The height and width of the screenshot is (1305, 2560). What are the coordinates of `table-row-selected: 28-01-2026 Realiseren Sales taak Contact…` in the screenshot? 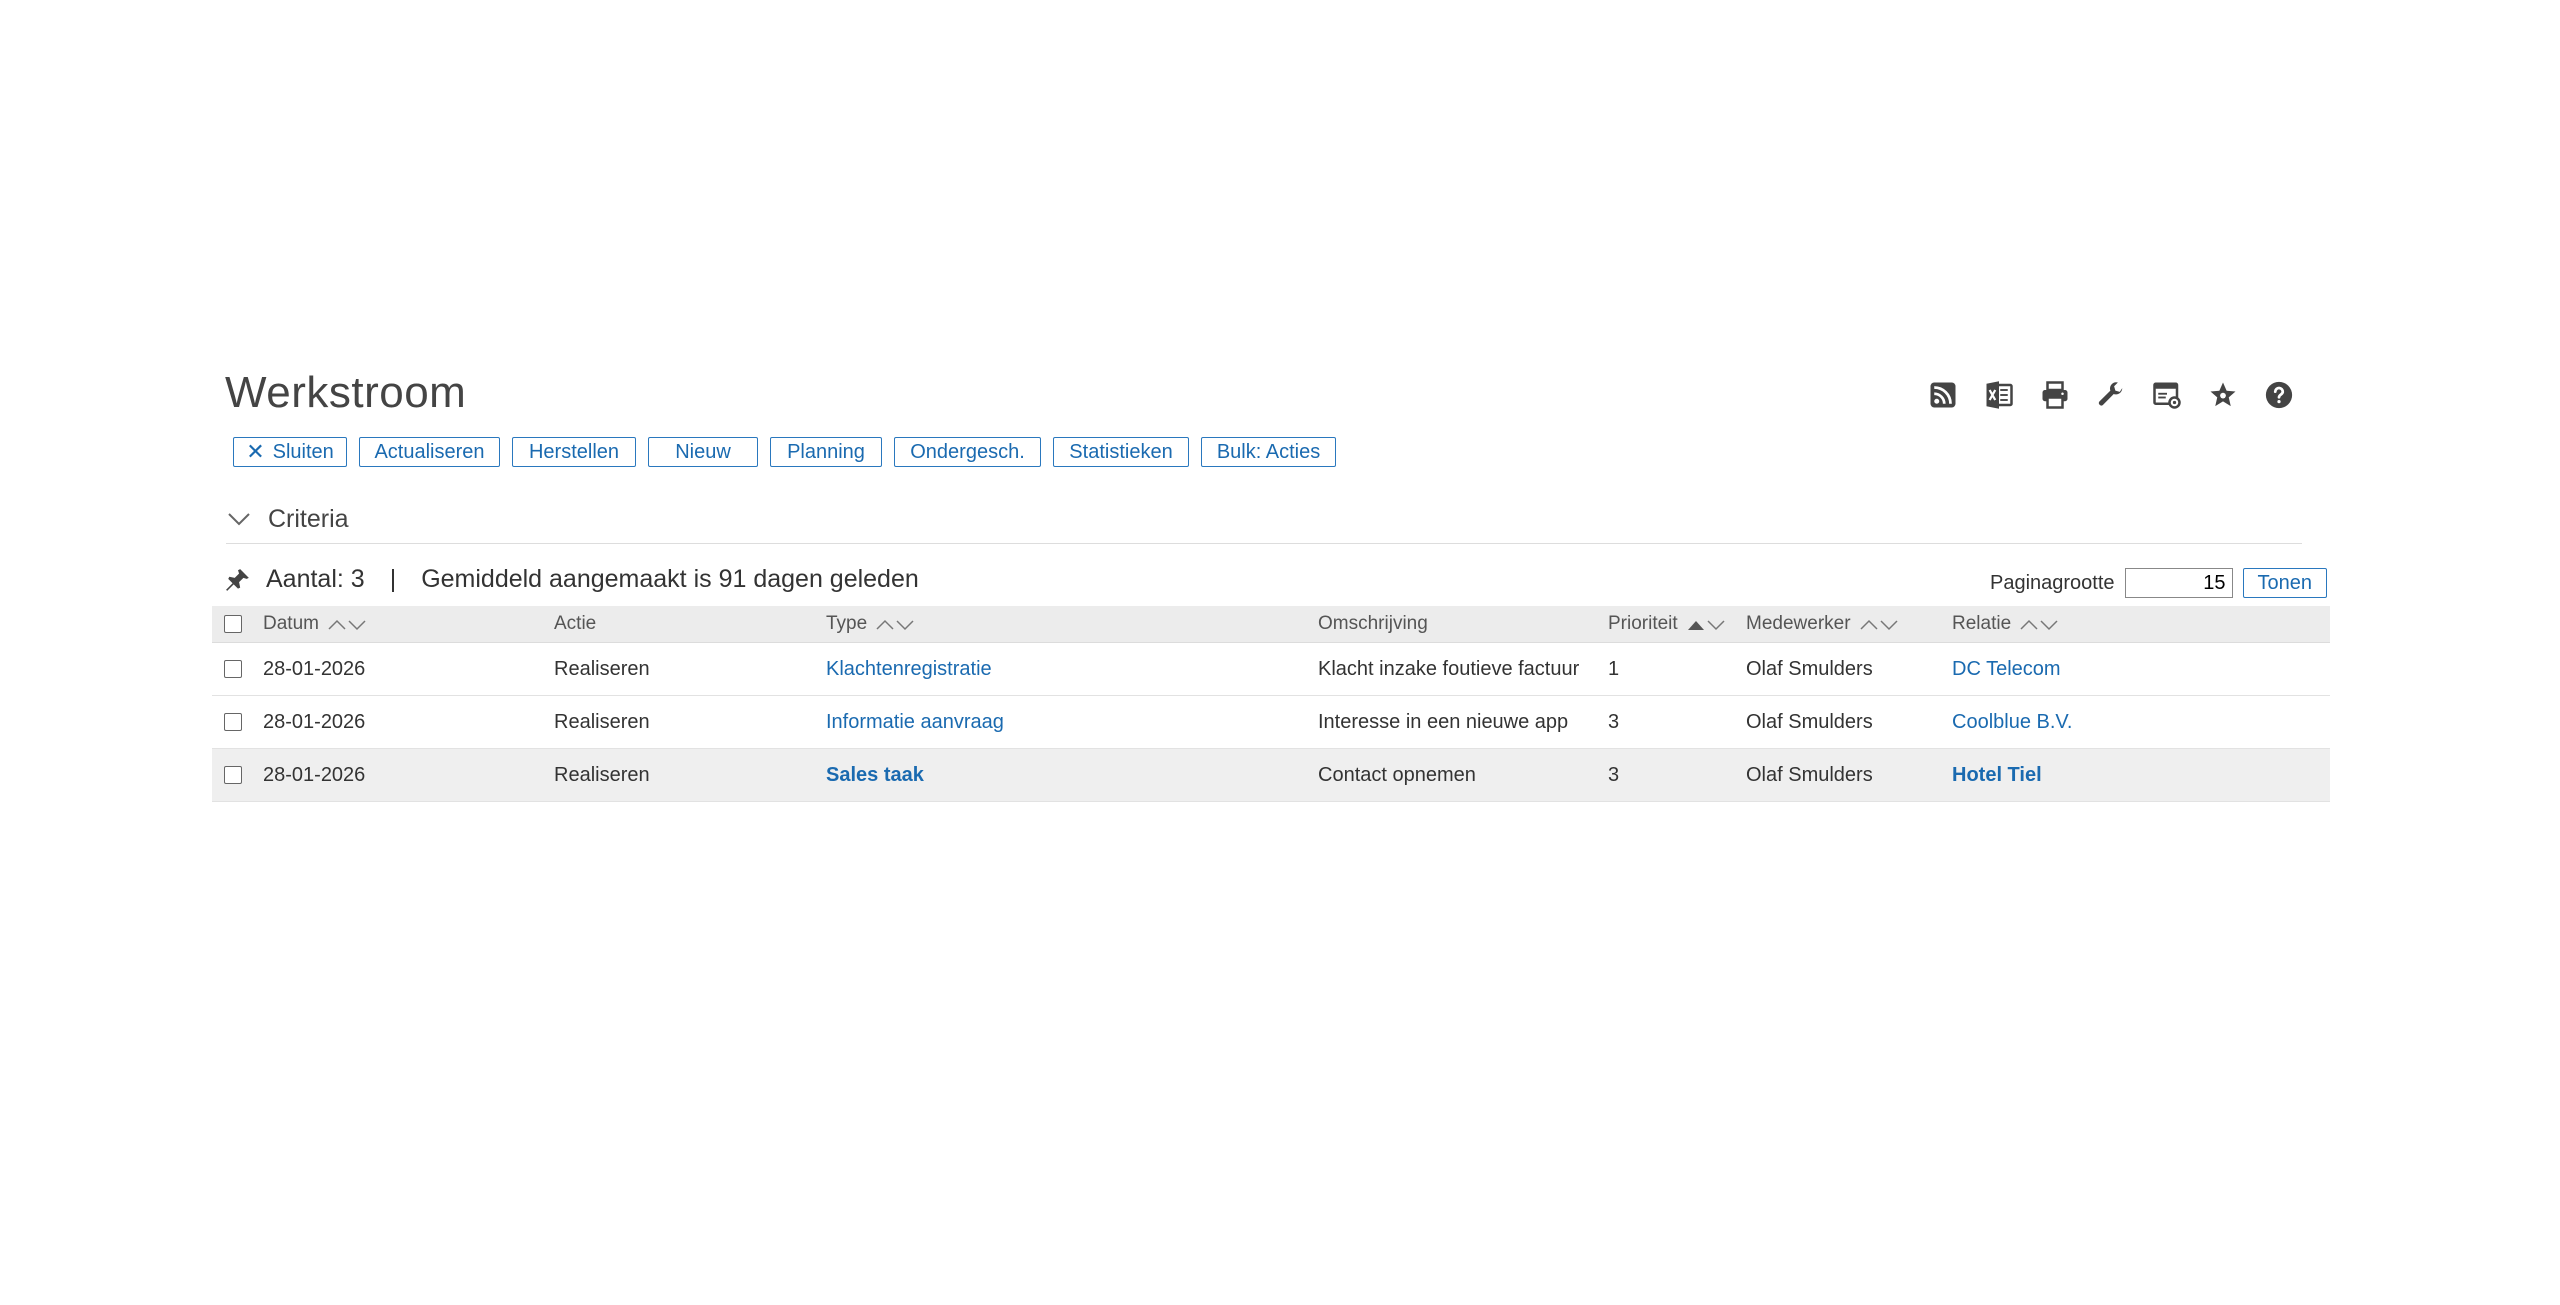 It's located at (1271, 775).